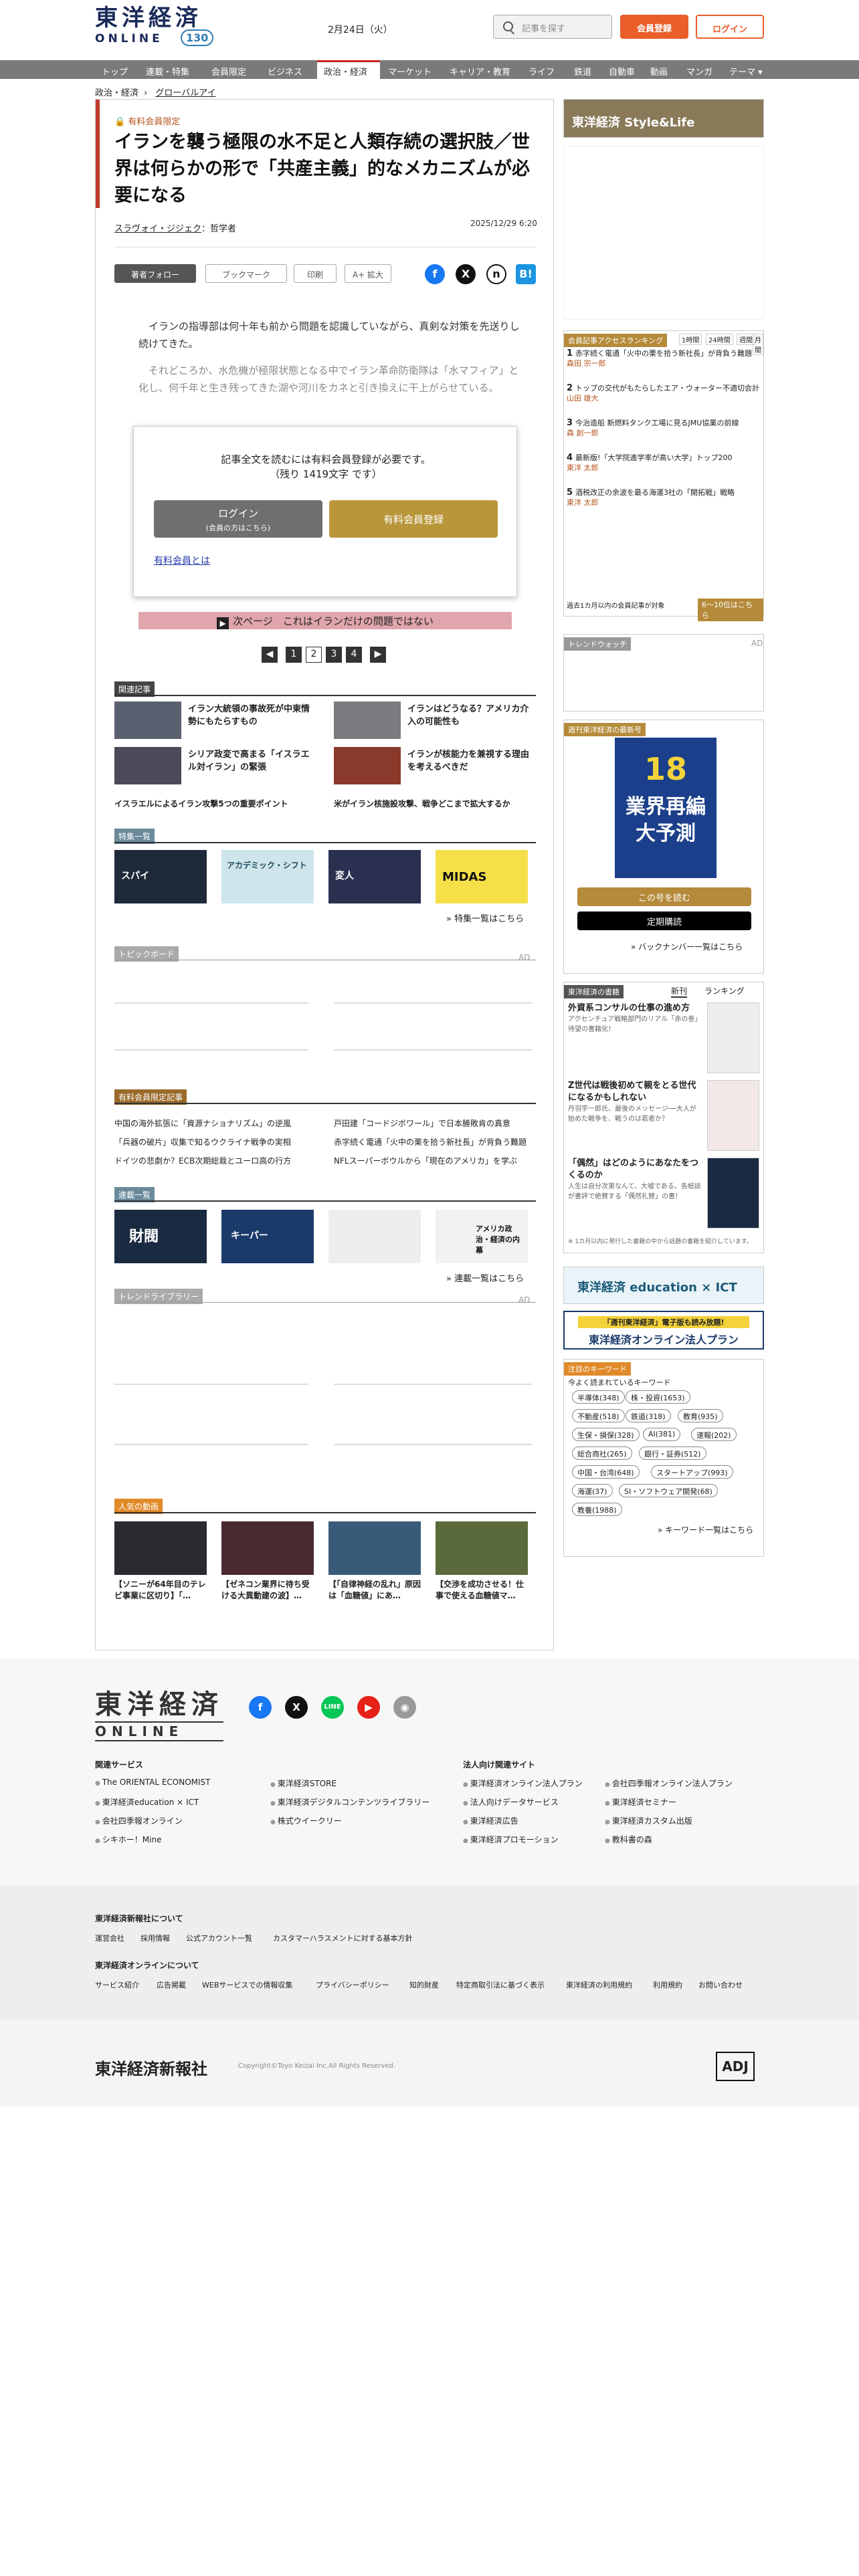  What do you see at coordinates (185, 93) in the screenshot?
I see `breadcrumb-item-global: グローバルアイ` at bounding box center [185, 93].